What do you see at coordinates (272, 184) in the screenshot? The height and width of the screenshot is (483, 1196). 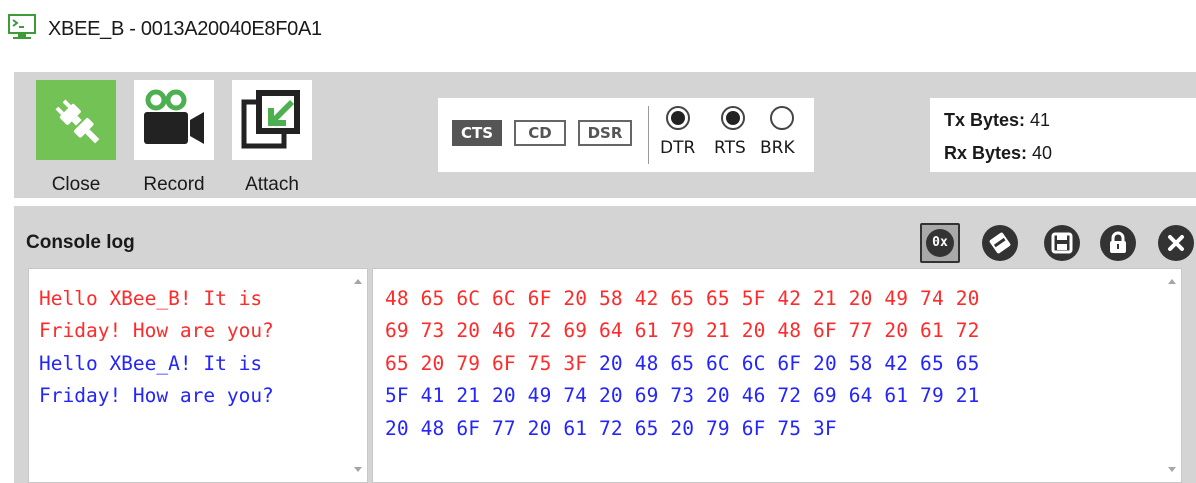 I see `attach-label: Attach` at bounding box center [272, 184].